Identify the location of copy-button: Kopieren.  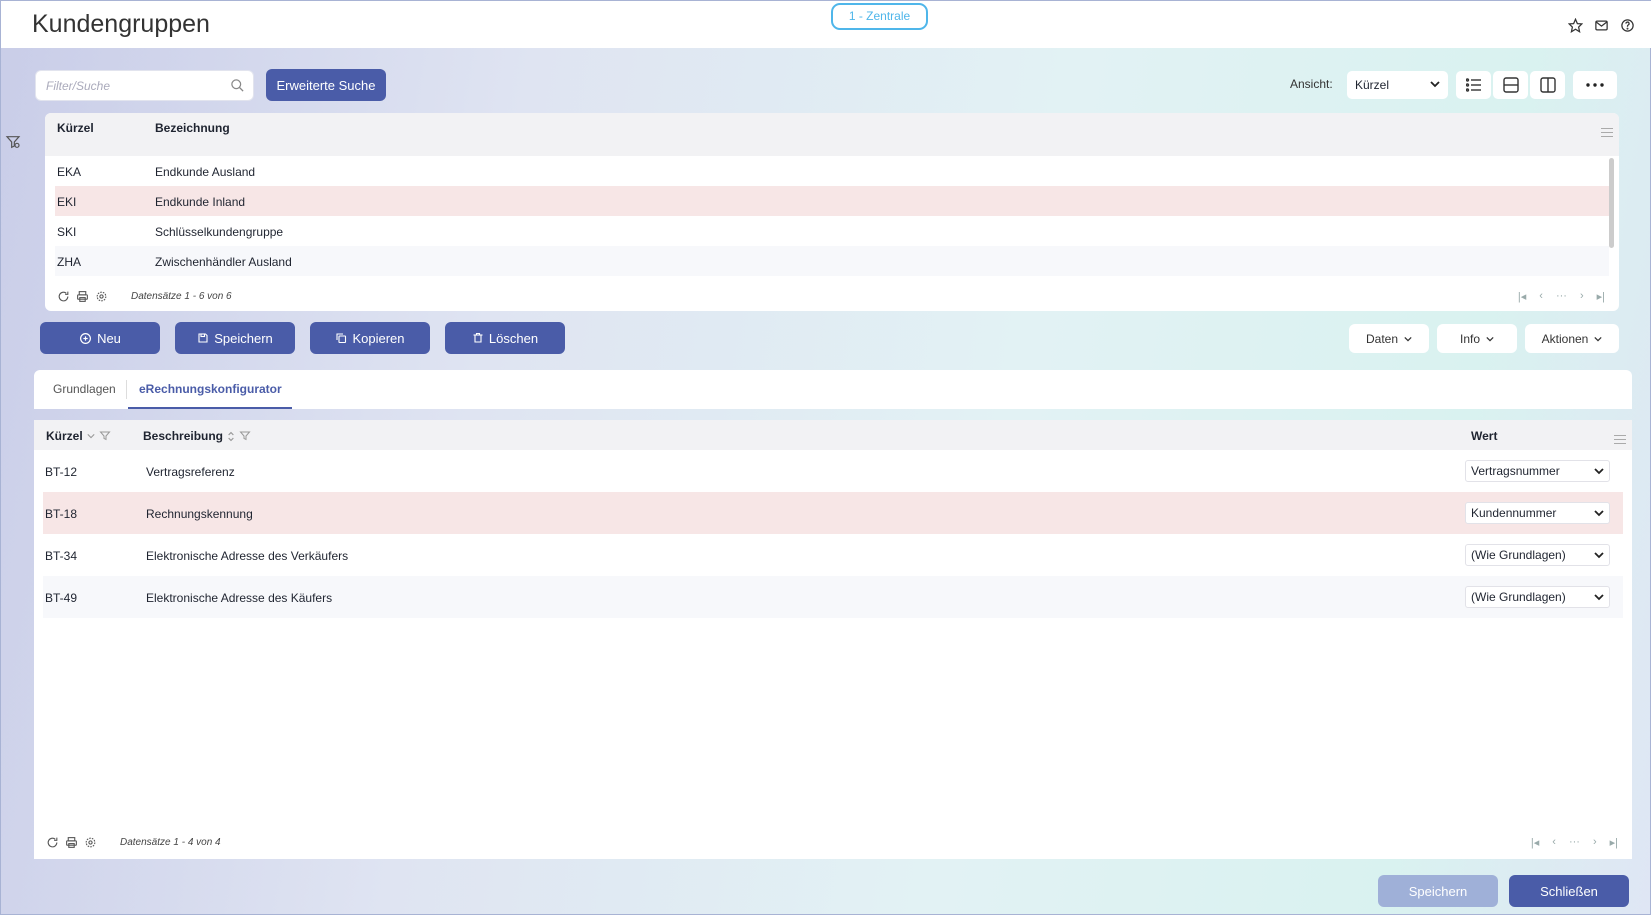
(370, 338).